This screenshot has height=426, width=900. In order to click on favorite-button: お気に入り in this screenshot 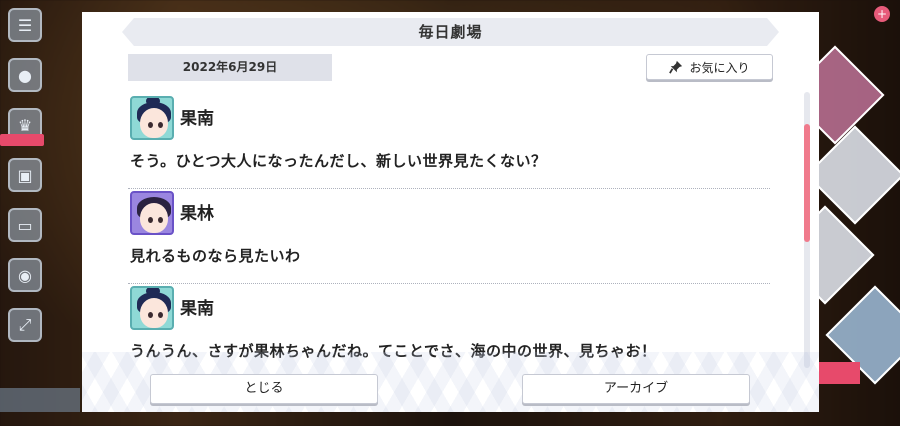, I will do `click(709, 67)`.